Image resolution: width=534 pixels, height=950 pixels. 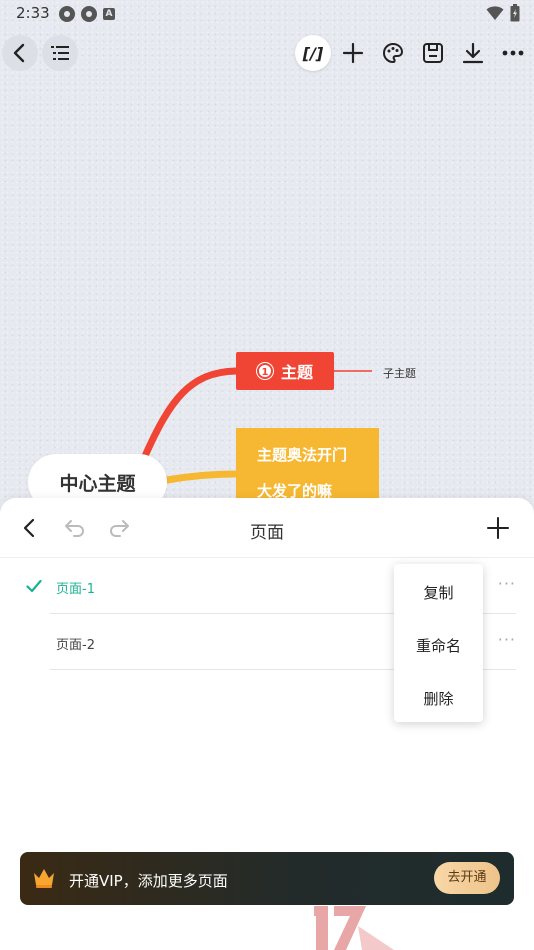 What do you see at coordinates (438, 645) in the screenshot?
I see `menu-rename: 重命名` at bounding box center [438, 645].